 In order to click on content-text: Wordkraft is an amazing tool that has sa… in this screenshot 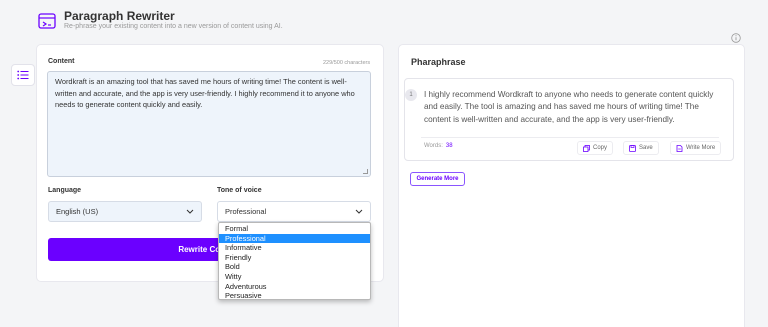, I will do `click(205, 93)`.